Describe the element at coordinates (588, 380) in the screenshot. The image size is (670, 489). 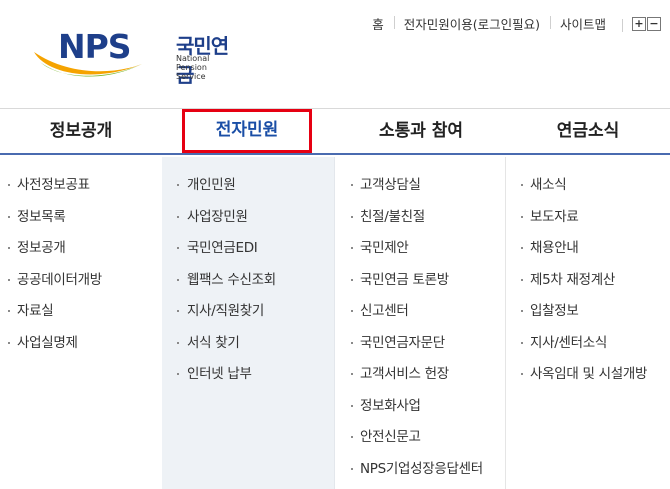
I see `submenu-item: 사옥임대 및 시설개방` at that location.